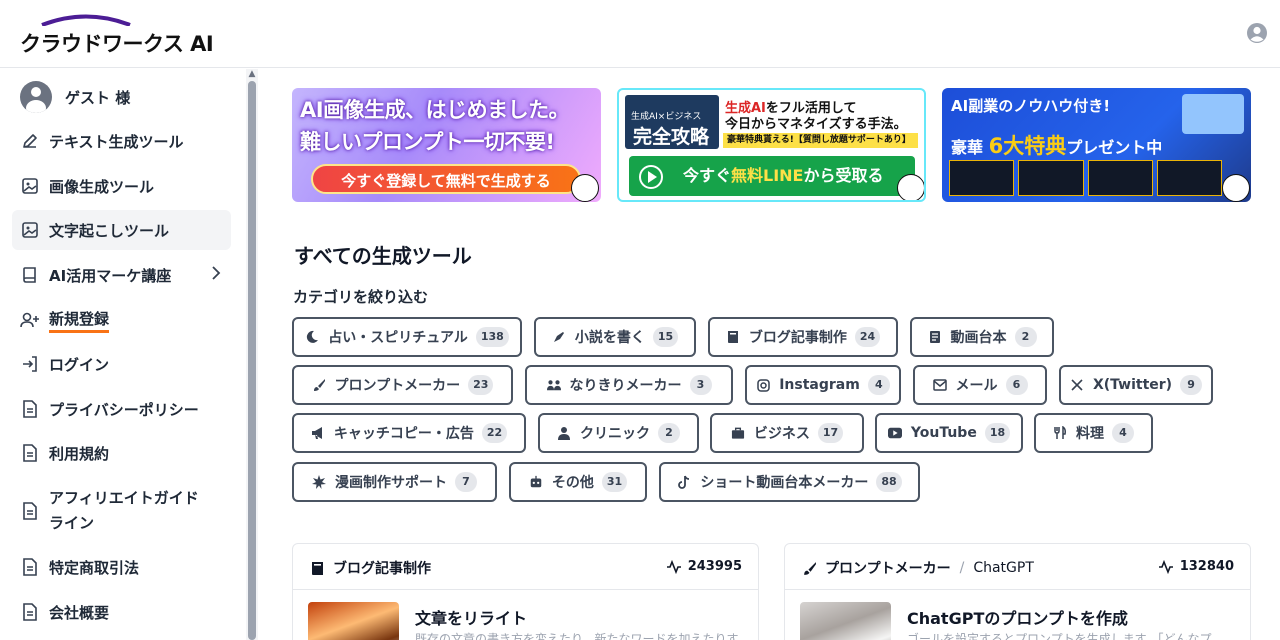 The height and width of the screenshot is (640, 1280). I want to click on sidebar-scrollbar: ▲, so click(252, 354).